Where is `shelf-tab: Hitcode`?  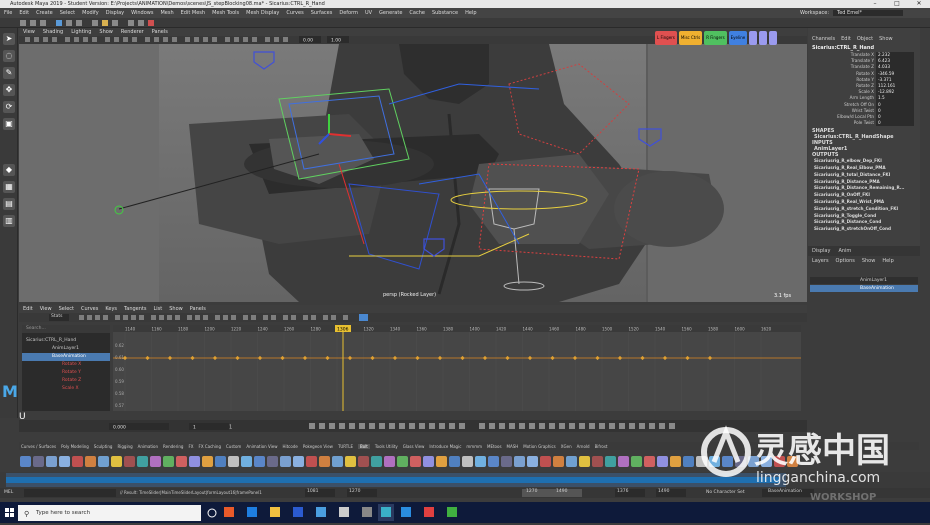
shelf-tab: Hitcode is located at coordinates (289, 446).